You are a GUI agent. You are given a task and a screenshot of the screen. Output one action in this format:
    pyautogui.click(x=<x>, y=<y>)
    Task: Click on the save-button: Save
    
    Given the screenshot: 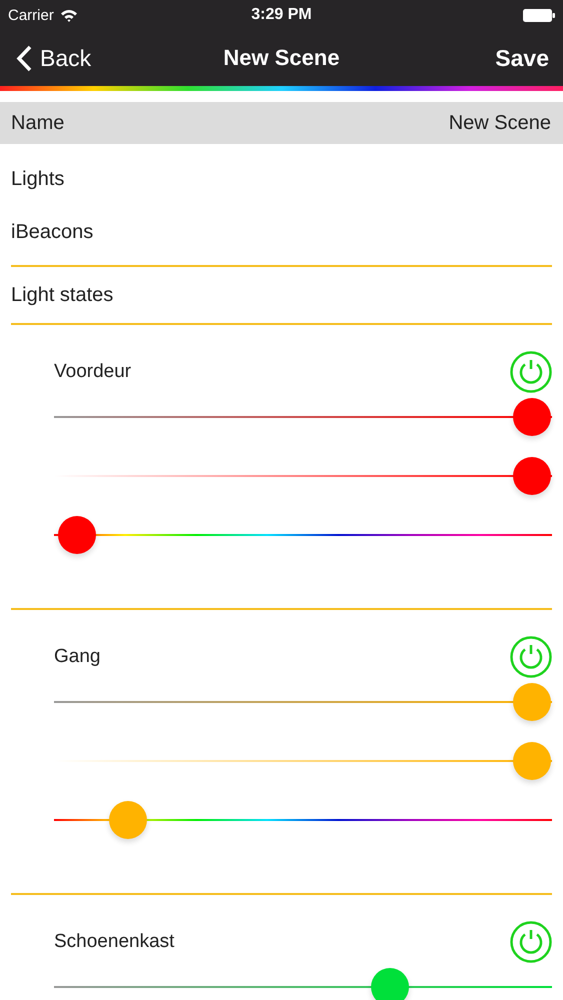 What is the action you would take?
    pyautogui.click(x=522, y=58)
    